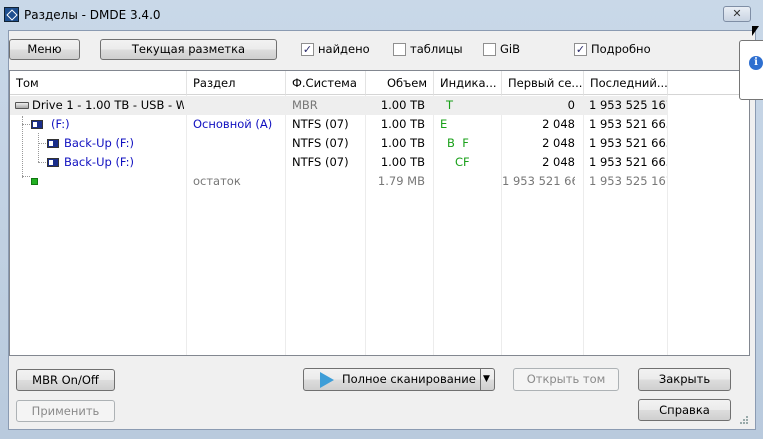 This screenshot has width=763, height=439. What do you see at coordinates (11, 14) in the screenshot?
I see `dmde-app-icon` at bounding box center [11, 14].